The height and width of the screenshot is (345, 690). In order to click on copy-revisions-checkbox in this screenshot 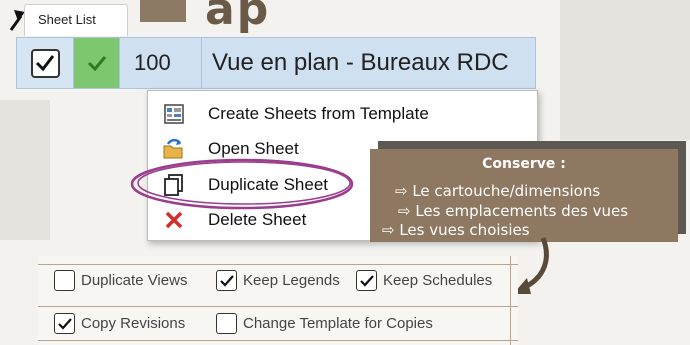, I will do `click(64, 323)`.